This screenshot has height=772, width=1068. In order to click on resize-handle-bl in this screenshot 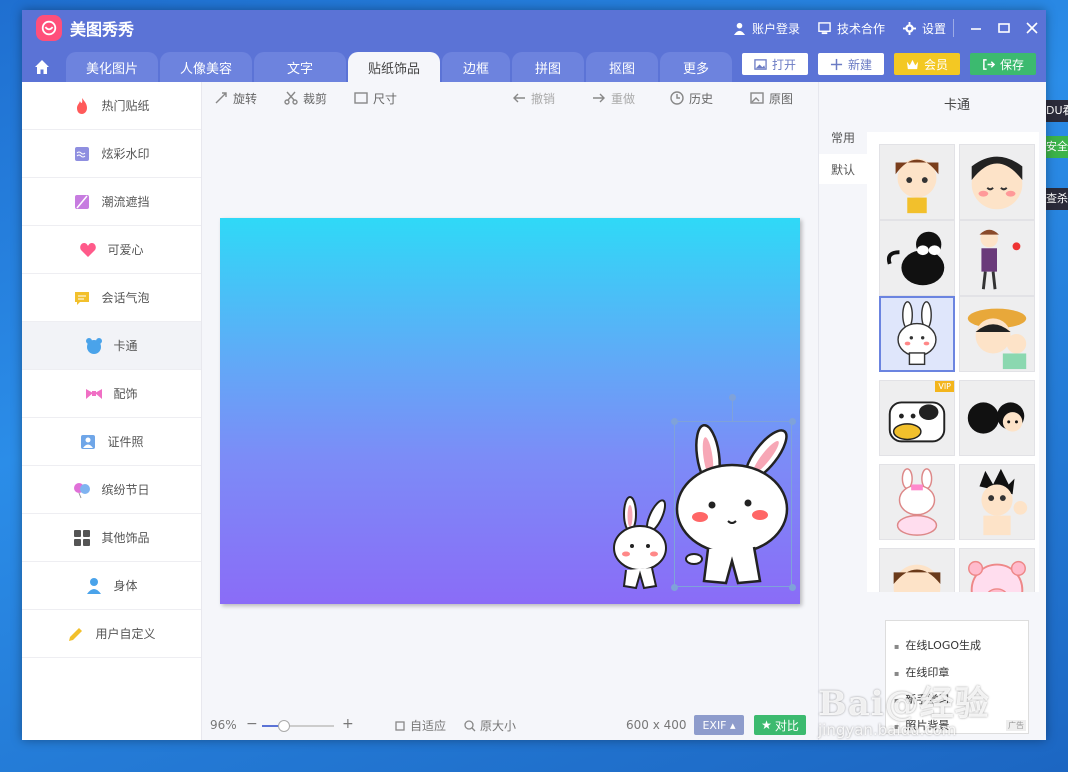, I will do `click(674, 587)`.